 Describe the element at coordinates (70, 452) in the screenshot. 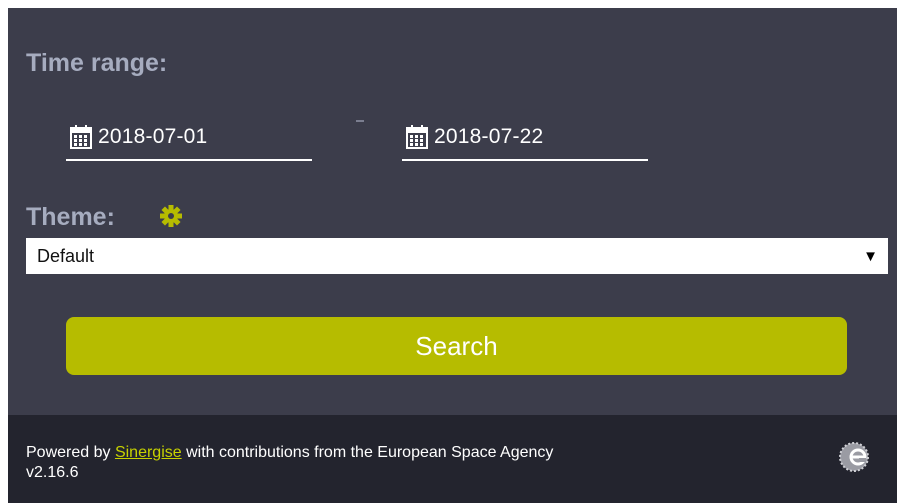

I see `powered-by-text: Powered by` at that location.